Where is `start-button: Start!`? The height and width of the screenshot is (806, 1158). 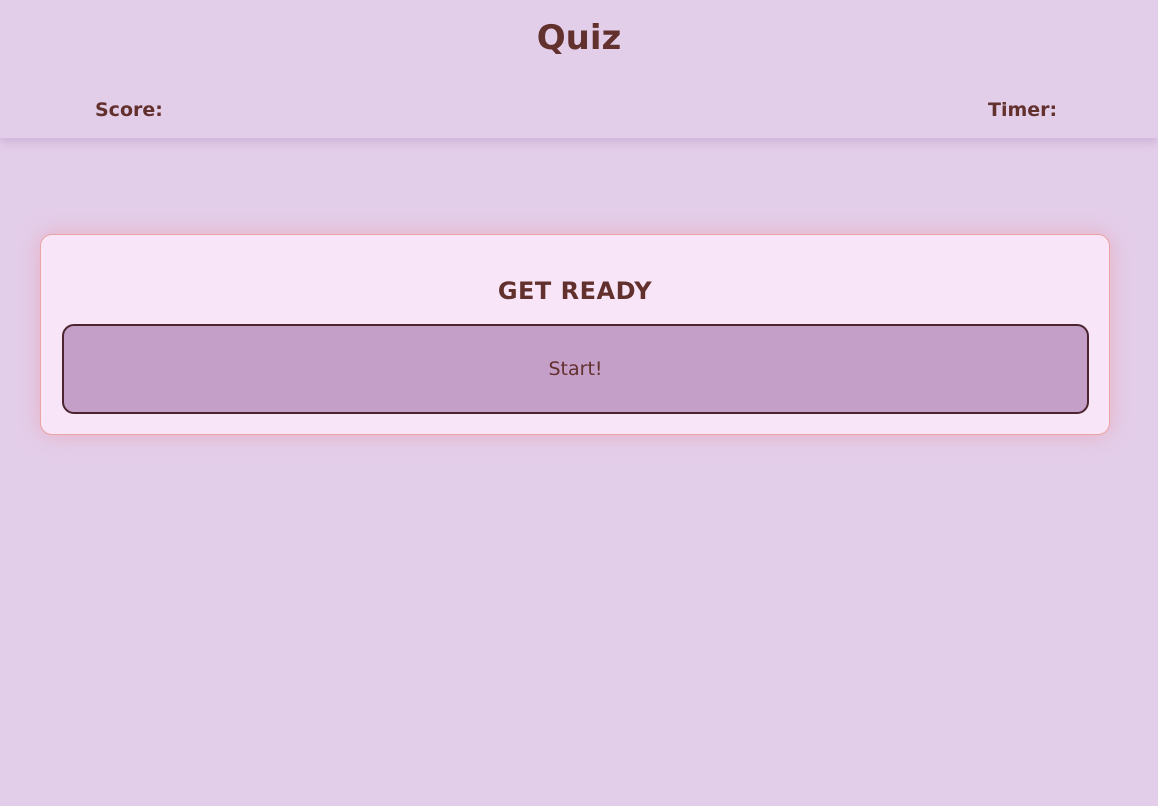 start-button: Start! is located at coordinates (575, 369).